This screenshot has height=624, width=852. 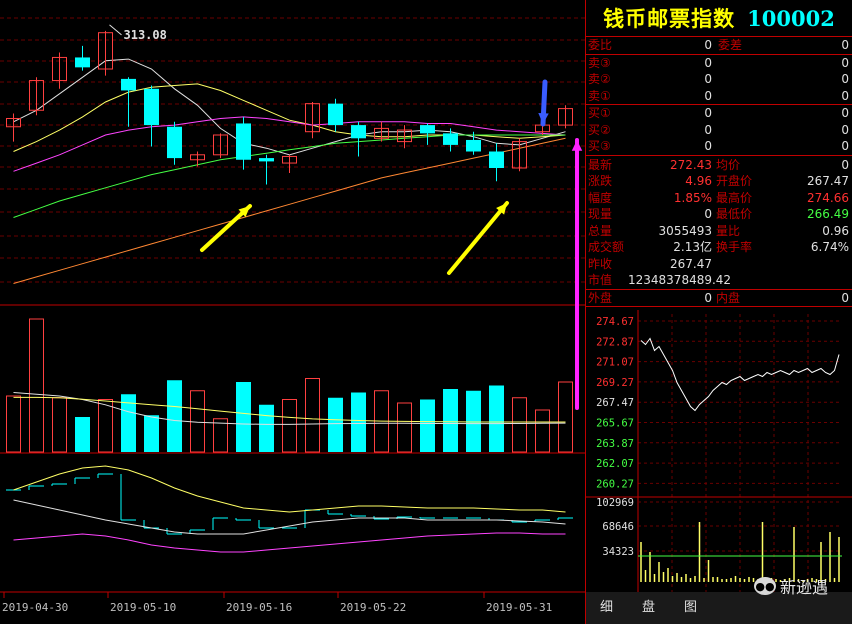 What do you see at coordinates (845, 129) in the screenshot?
I see `bid-volume: 0` at bounding box center [845, 129].